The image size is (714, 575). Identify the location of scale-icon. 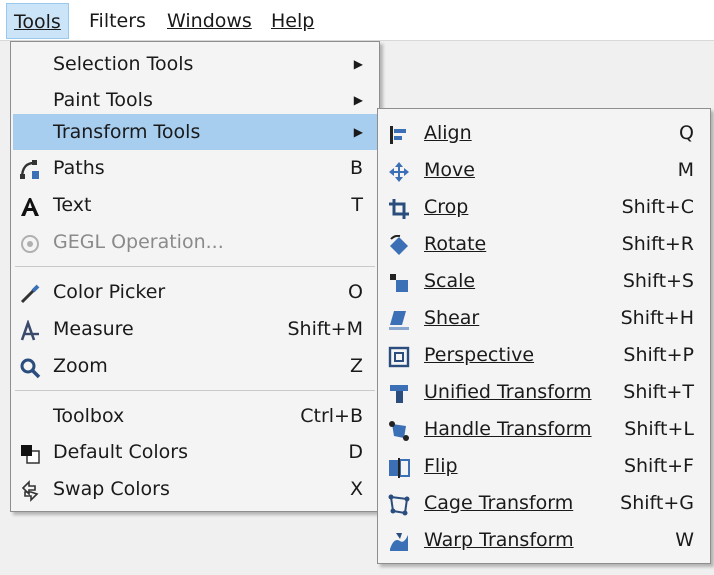
(399, 281).